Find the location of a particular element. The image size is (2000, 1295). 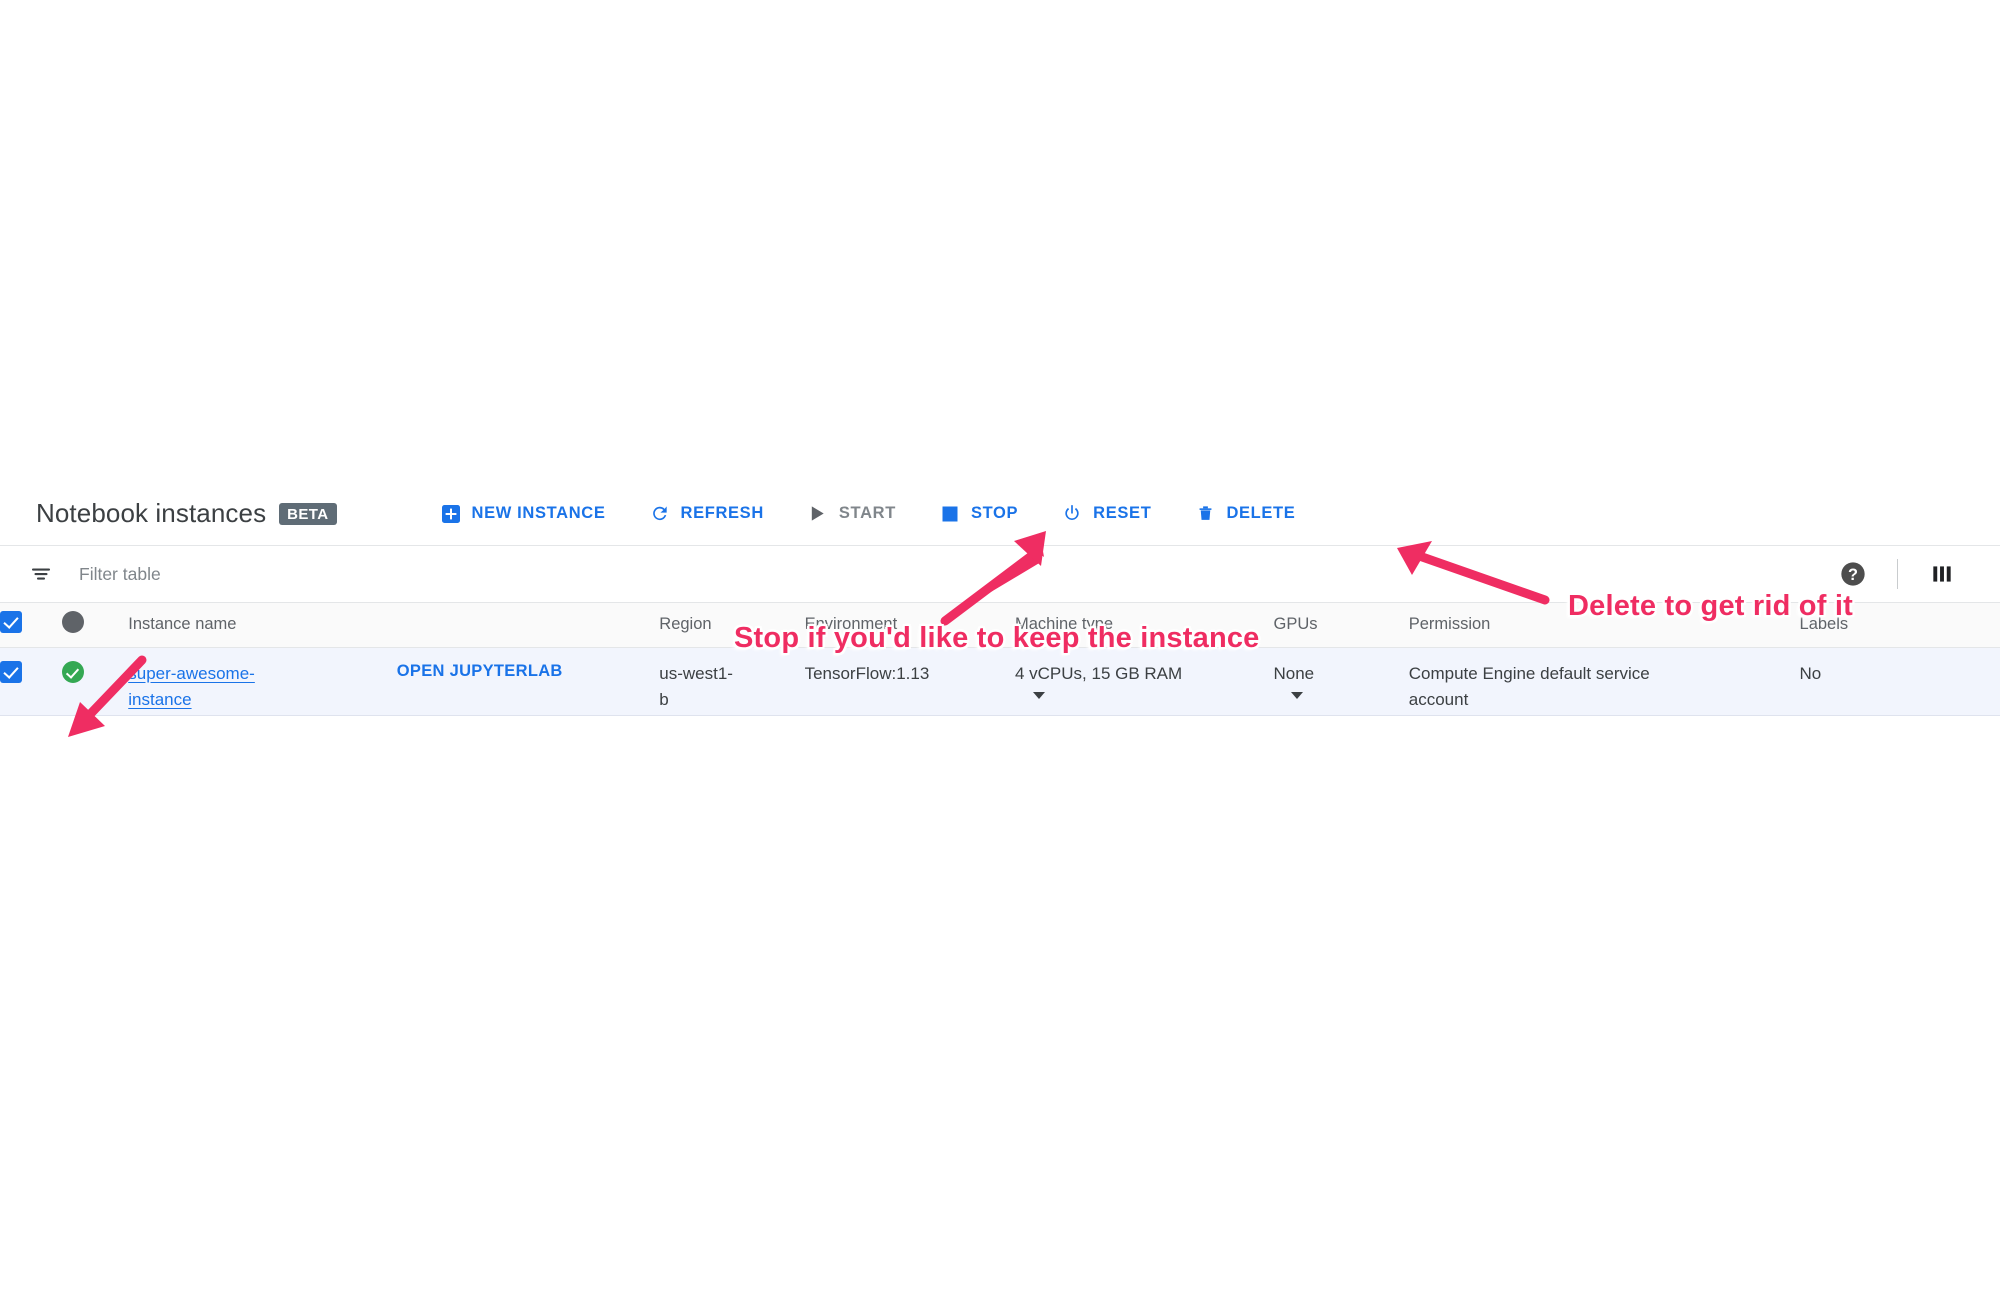

filter-input: Filter table is located at coordinates (120, 574).